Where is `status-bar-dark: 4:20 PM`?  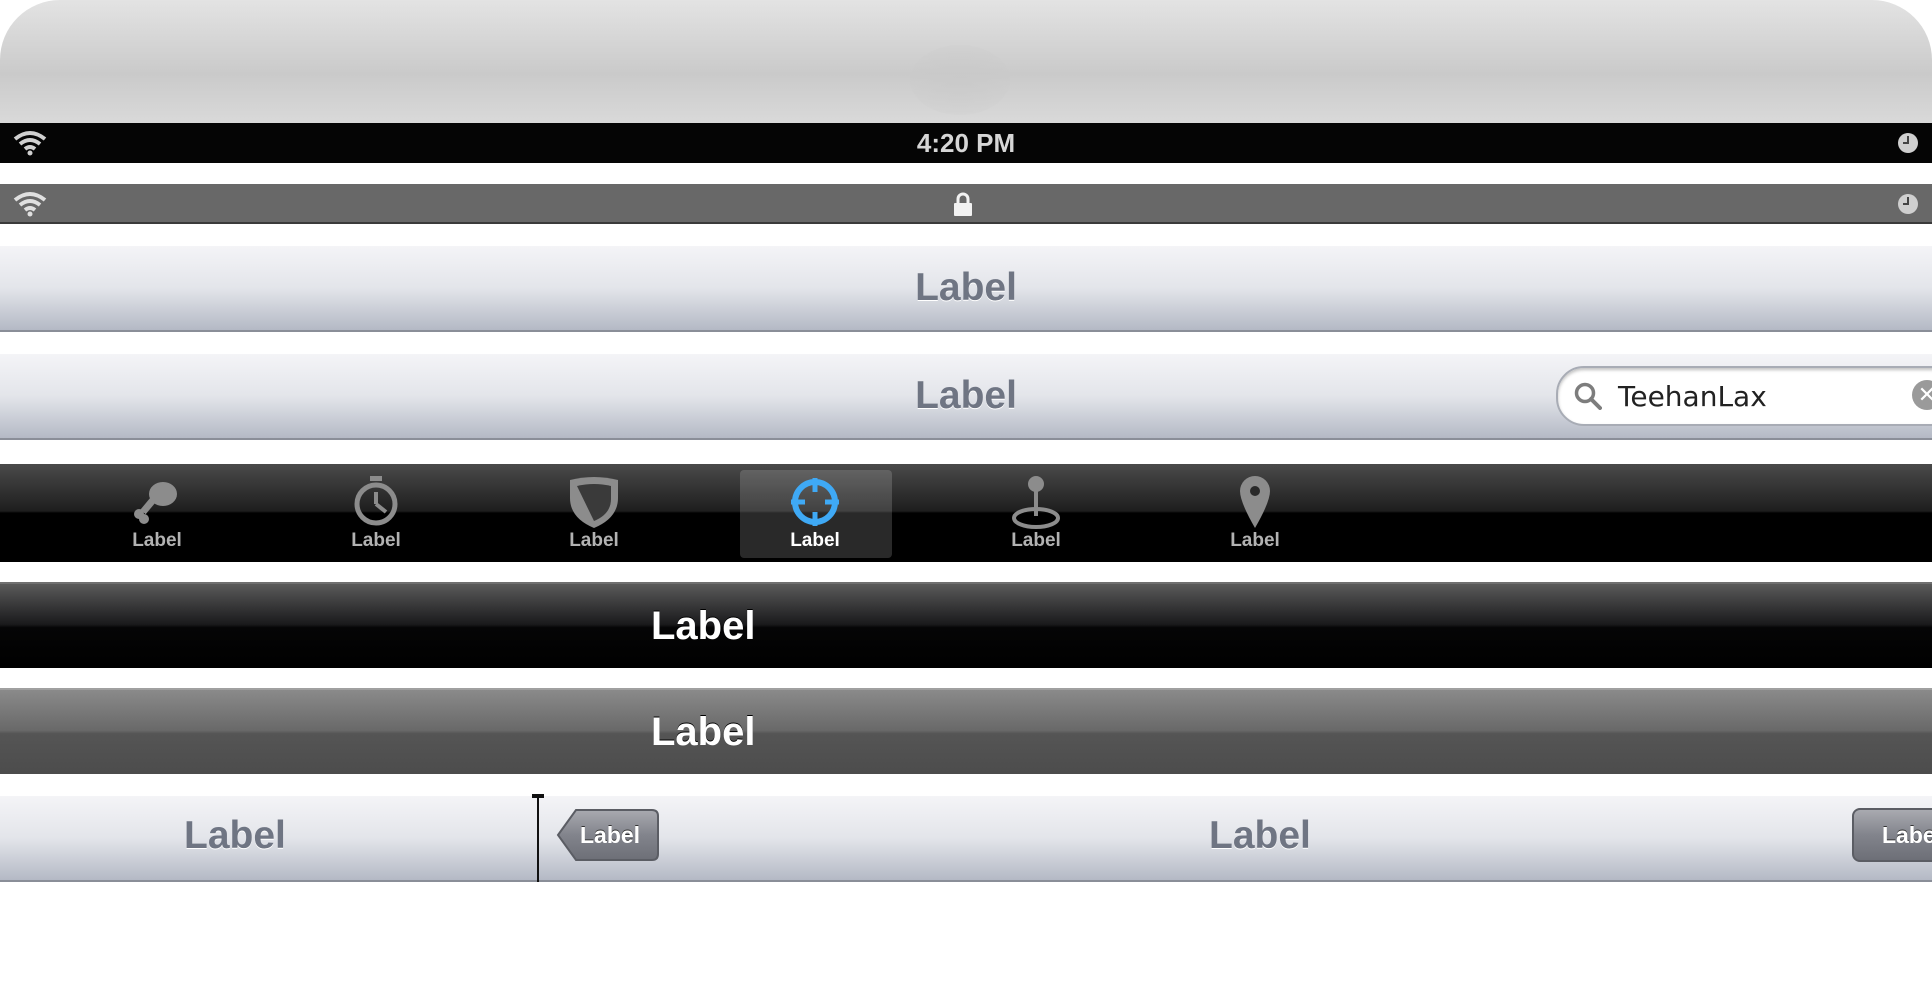
status-bar-dark: 4:20 PM is located at coordinates (966, 143).